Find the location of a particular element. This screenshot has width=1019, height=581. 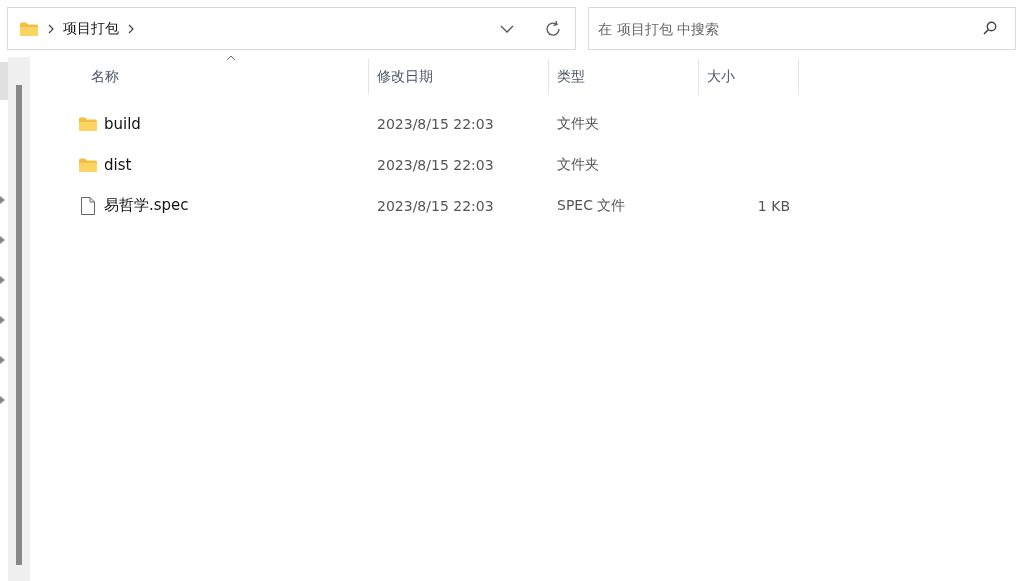

search-field: 在 项目打包 中搜索 is located at coordinates (802, 28).